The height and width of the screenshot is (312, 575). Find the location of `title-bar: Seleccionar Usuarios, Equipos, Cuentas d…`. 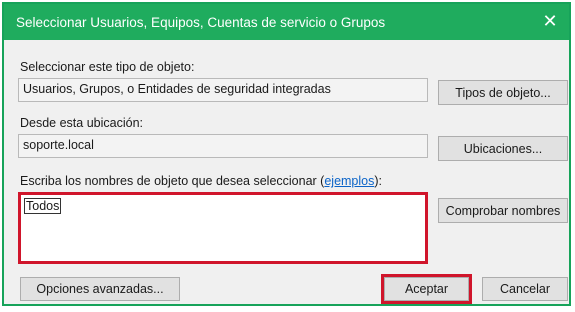

title-bar: Seleccionar Usuarios, Equipos, Cuentas d… is located at coordinates (286, 22).